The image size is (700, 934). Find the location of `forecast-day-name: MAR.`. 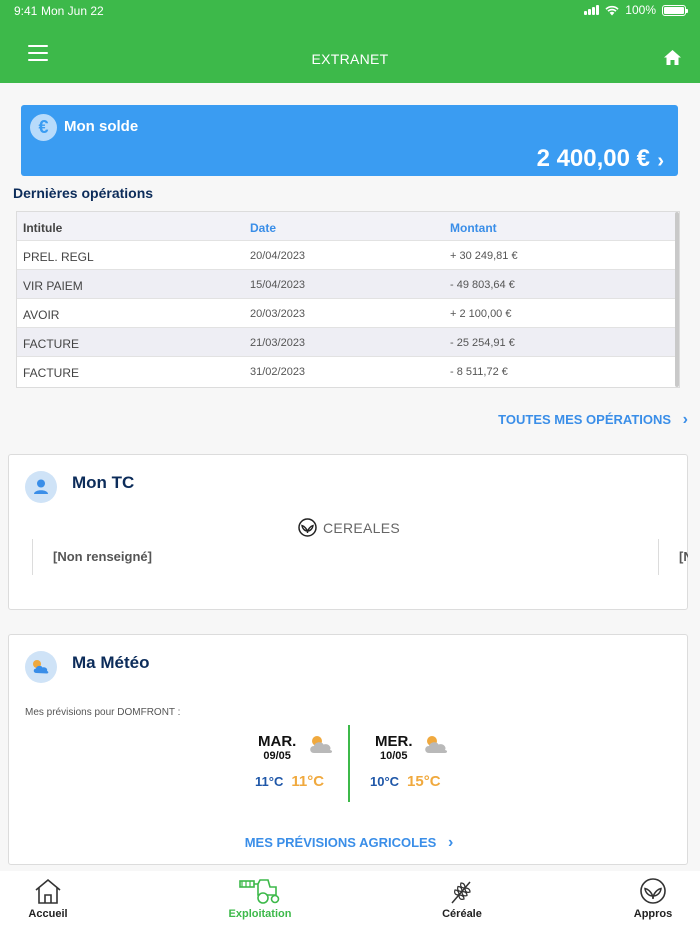

forecast-day-name: MAR. is located at coordinates (277, 741).